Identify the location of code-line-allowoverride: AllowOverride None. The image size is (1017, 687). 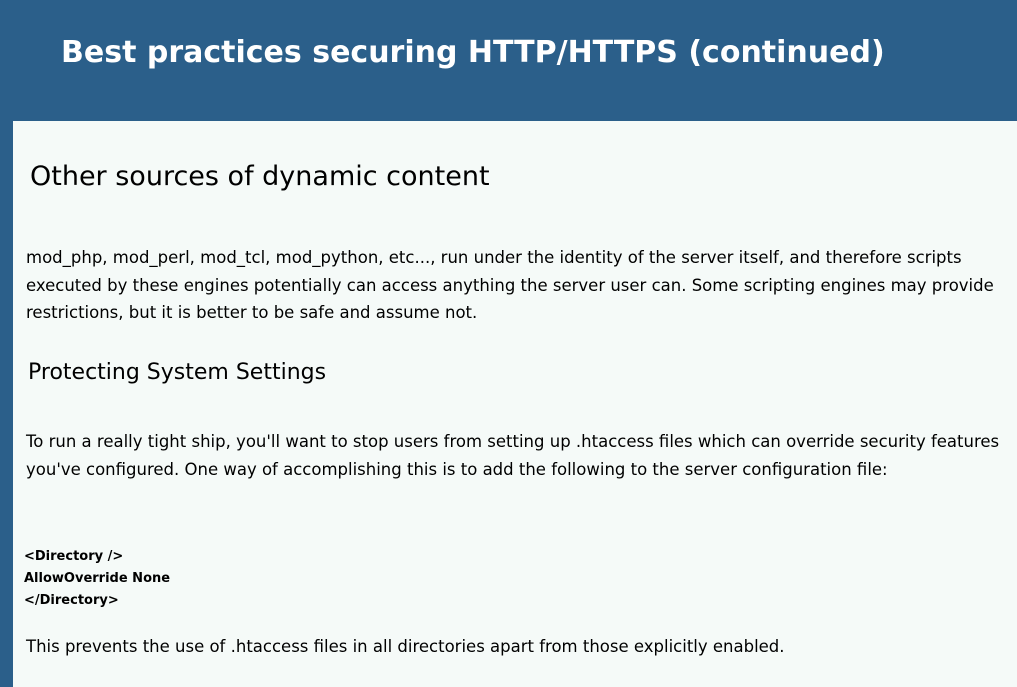
(97, 578).